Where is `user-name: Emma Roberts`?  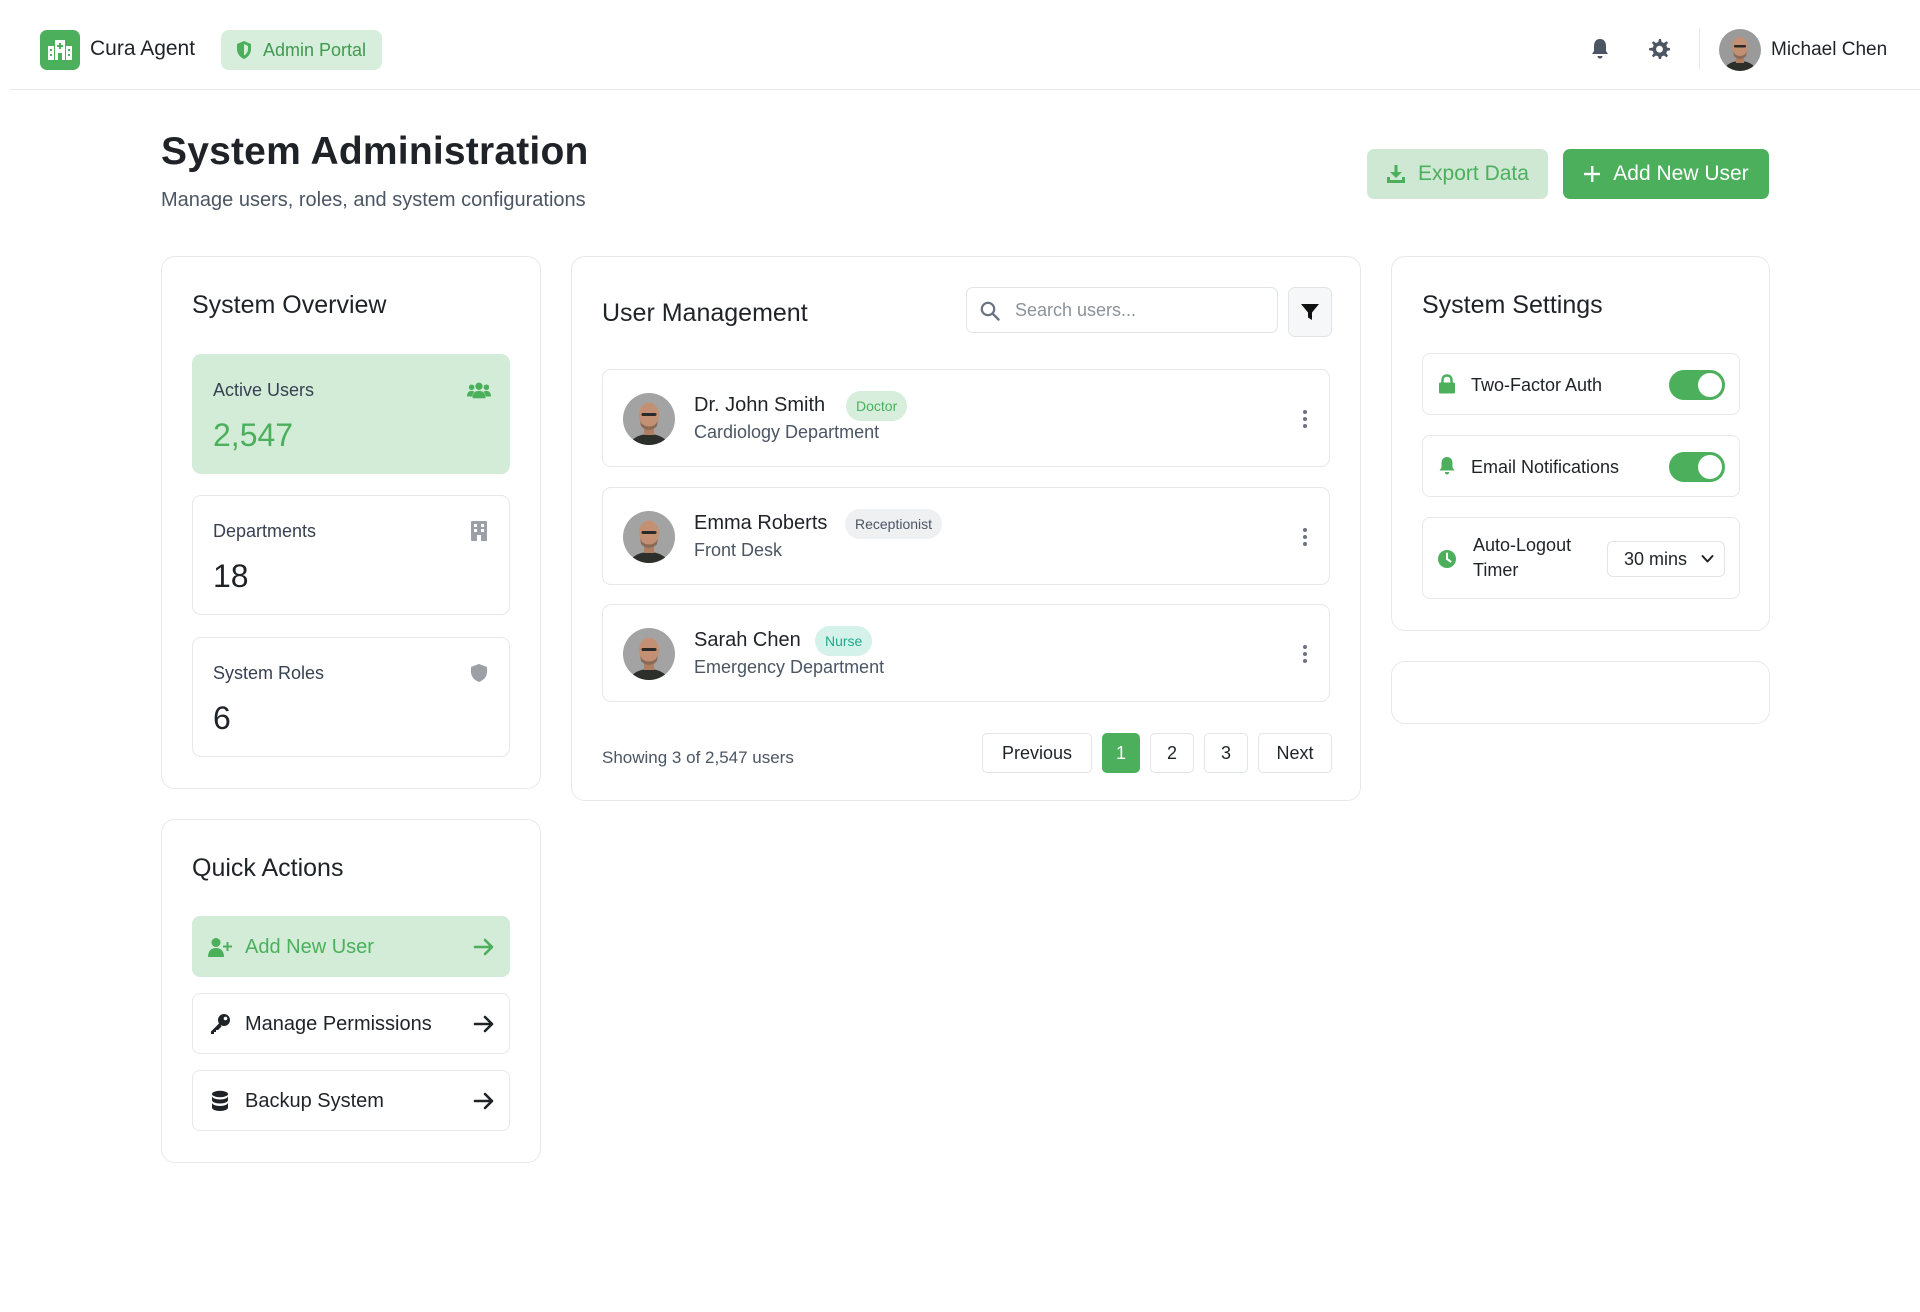
user-name: Emma Roberts is located at coordinates (760, 523).